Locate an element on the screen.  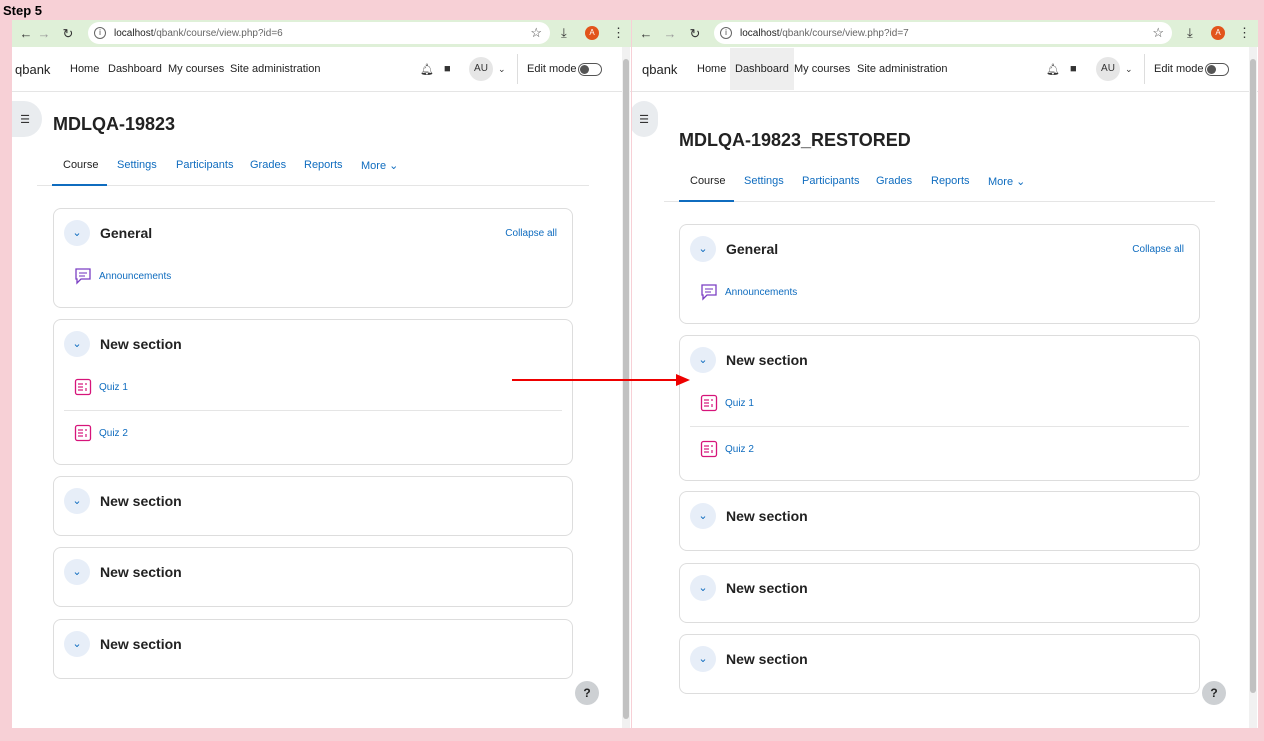
back-icon: ← is located at coordinates (646, 33).